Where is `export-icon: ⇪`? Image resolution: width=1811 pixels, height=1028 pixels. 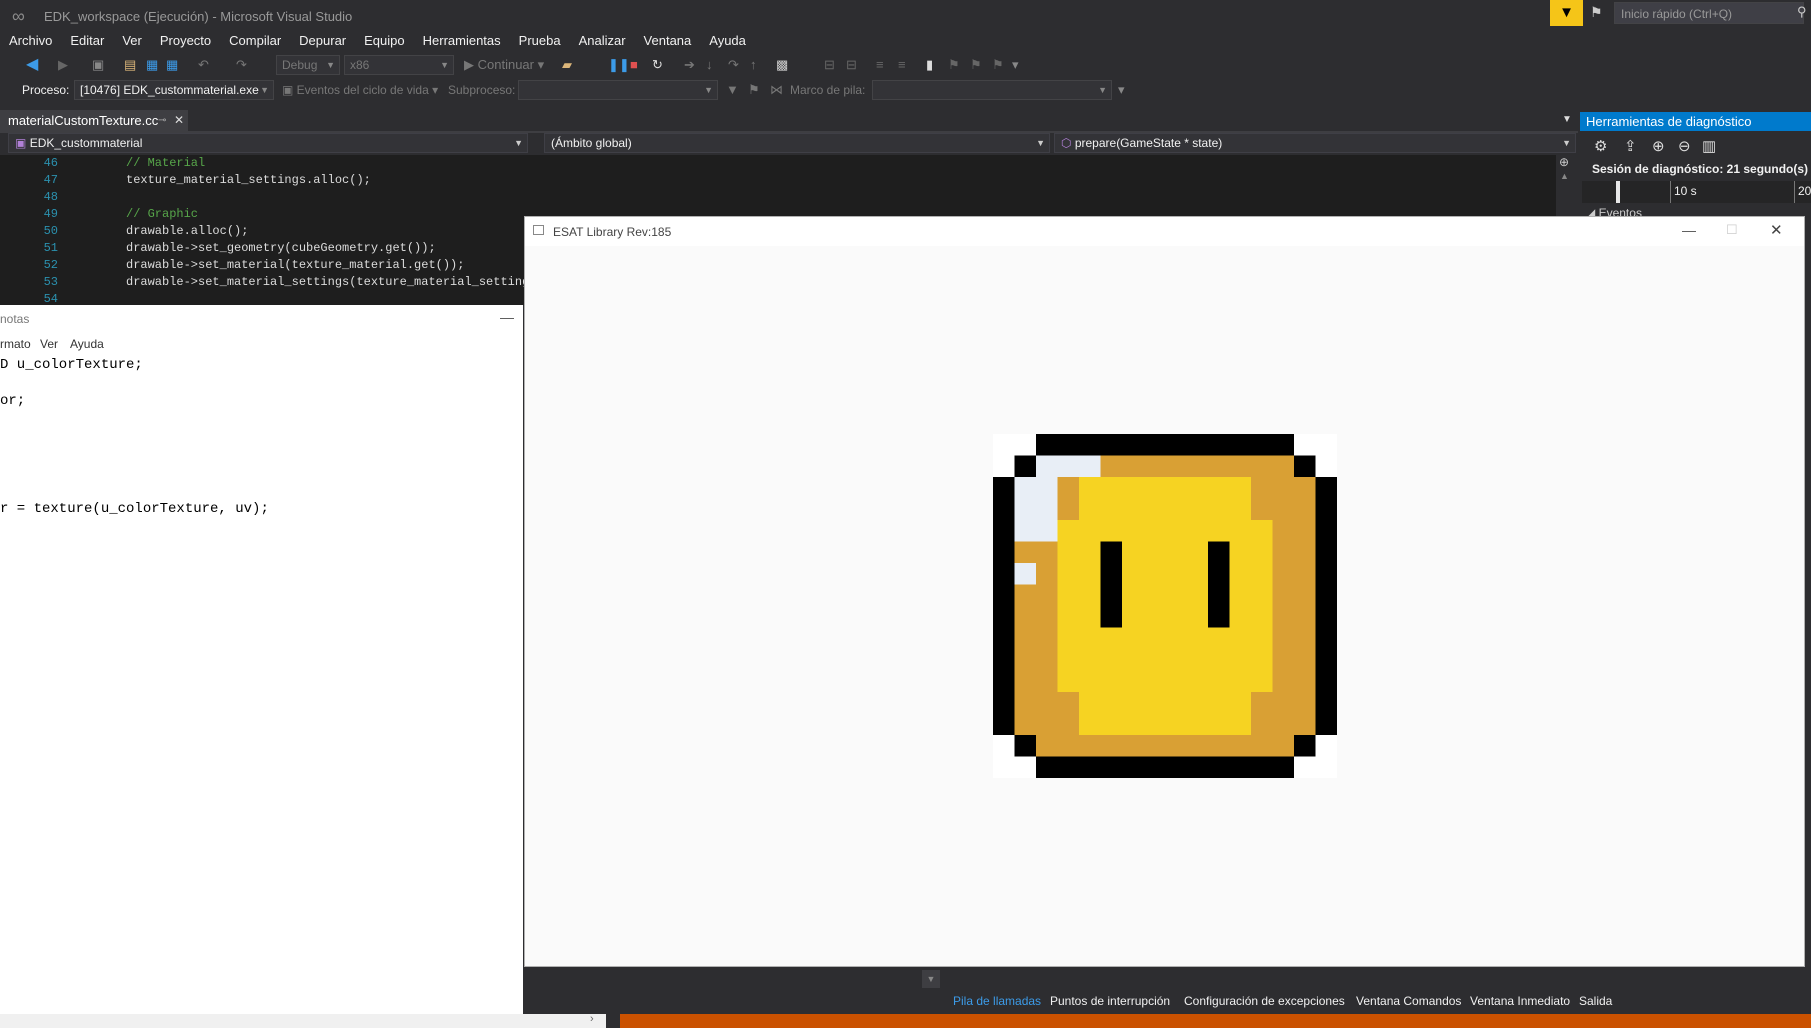 export-icon: ⇪ is located at coordinates (1630, 146).